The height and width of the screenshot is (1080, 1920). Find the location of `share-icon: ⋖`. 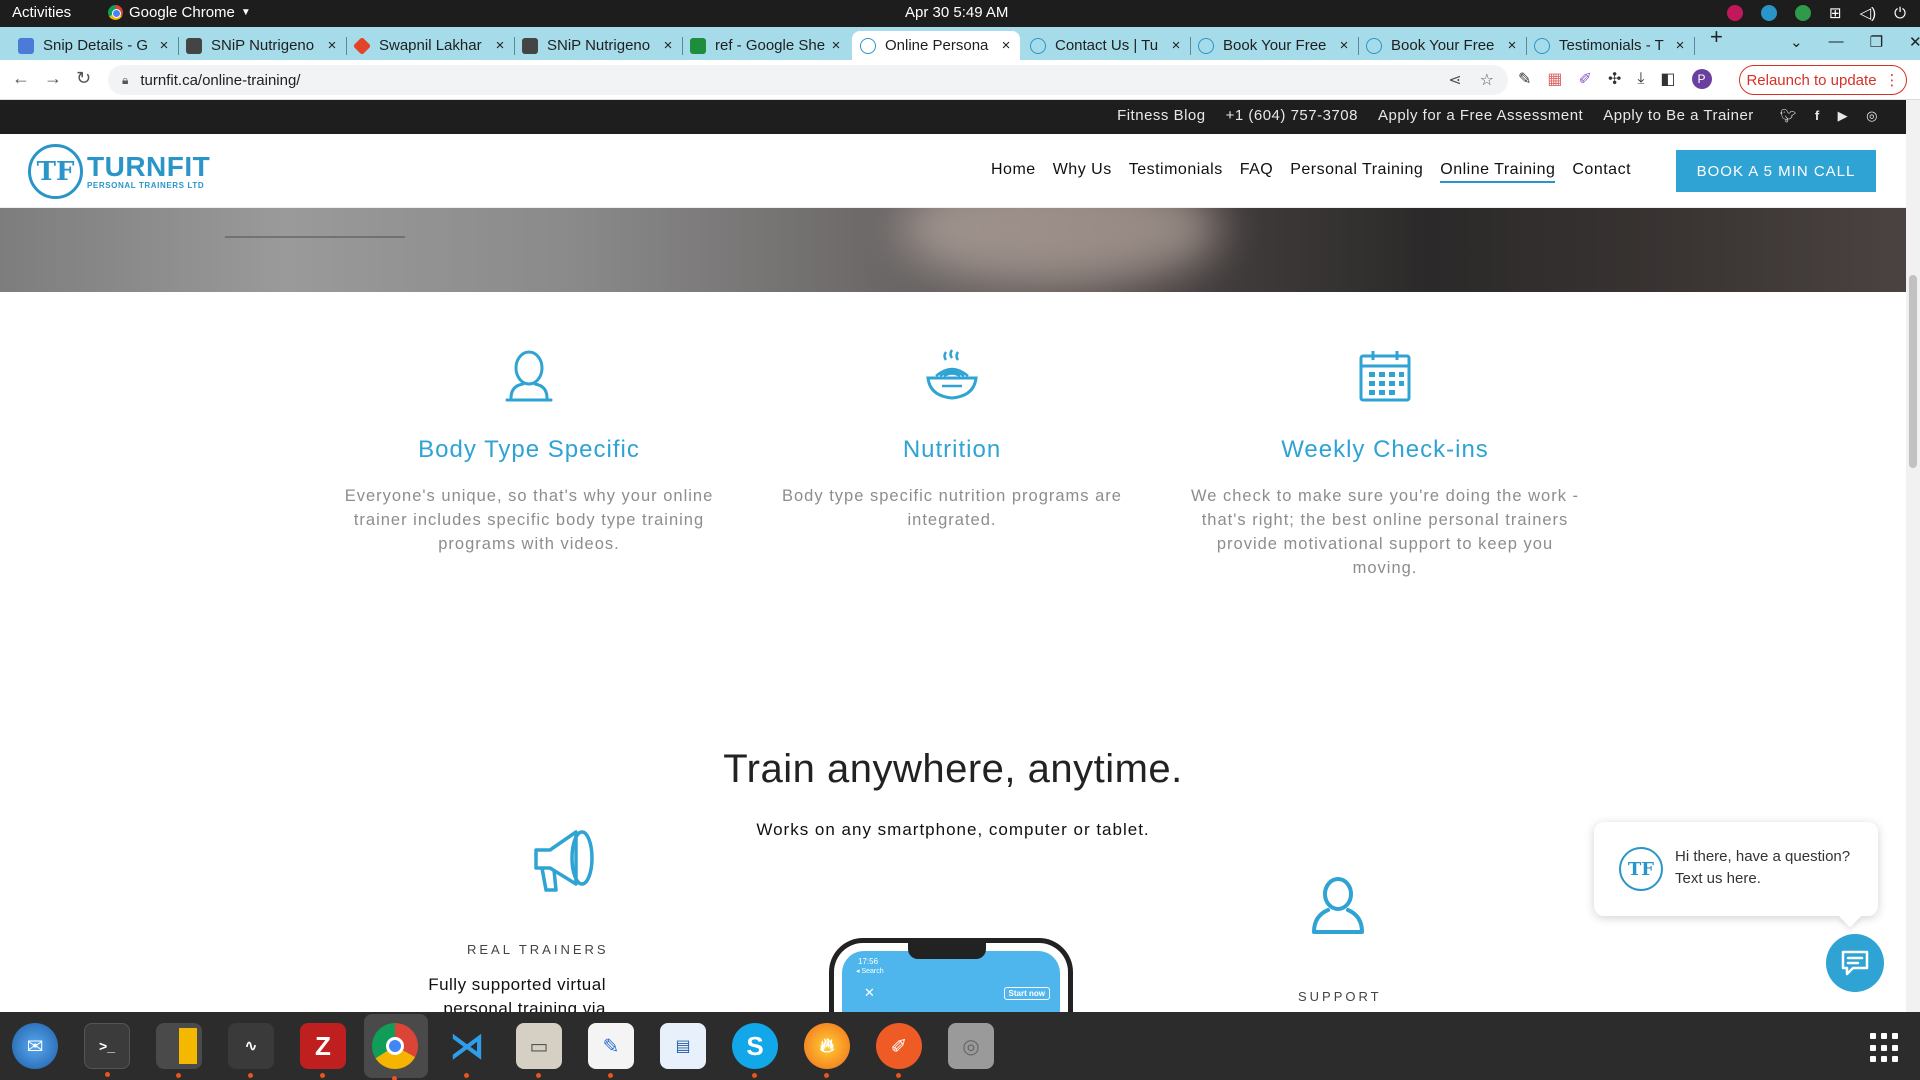

share-icon: ⋖ is located at coordinates (1454, 80).